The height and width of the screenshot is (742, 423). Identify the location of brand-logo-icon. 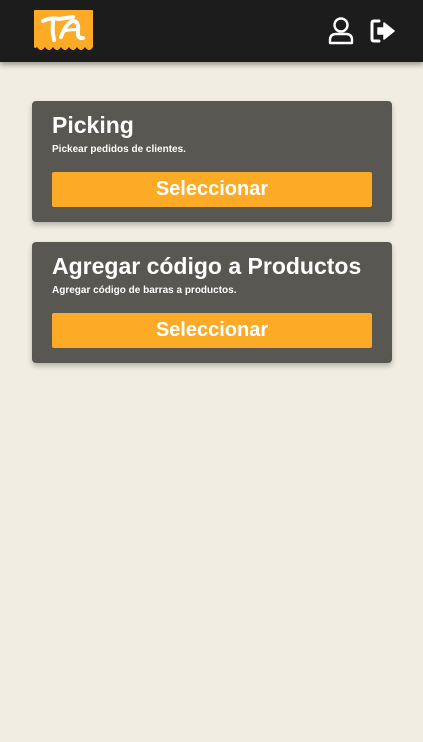
(63, 31).